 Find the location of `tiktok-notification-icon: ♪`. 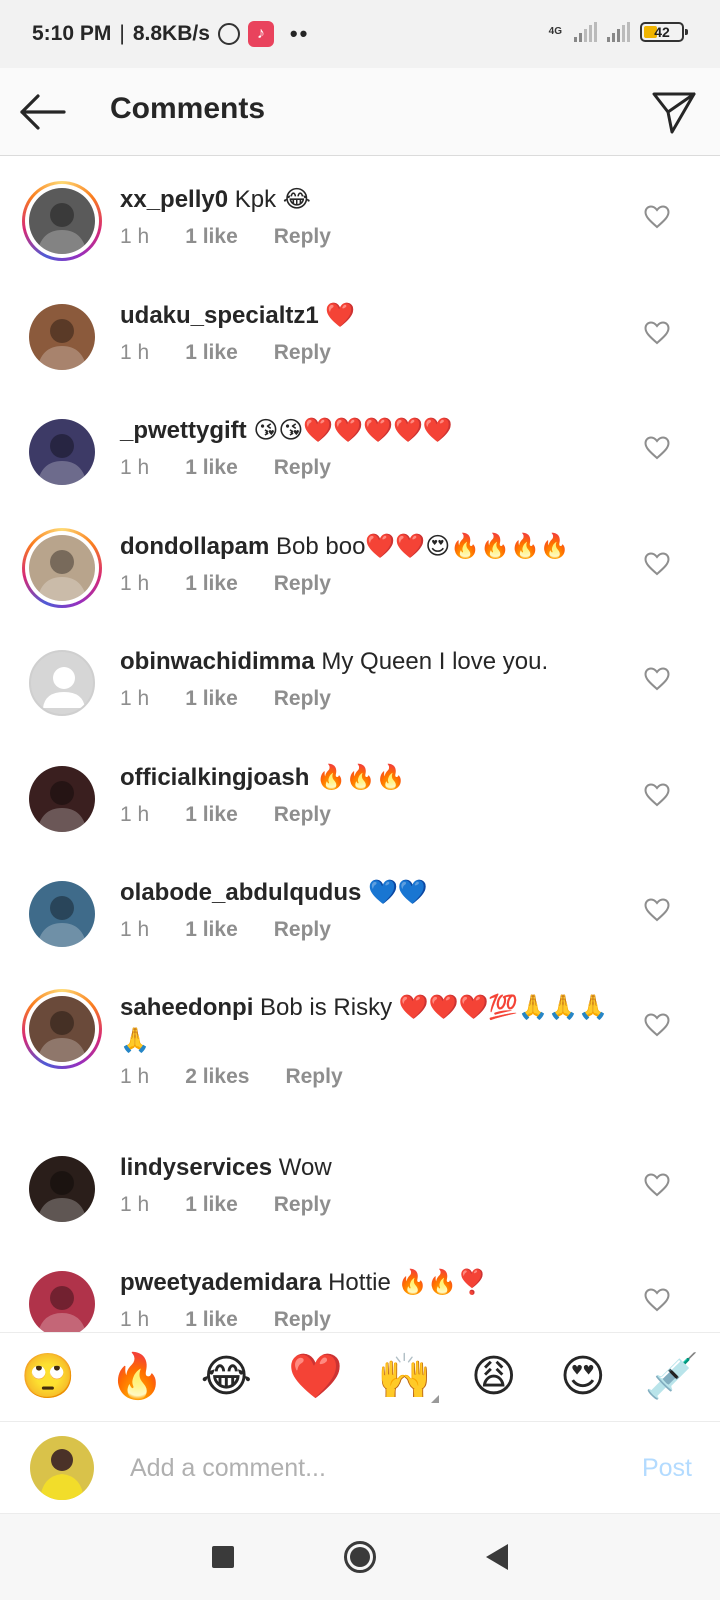

tiktok-notification-icon: ♪ is located at coordinates (260, 34).